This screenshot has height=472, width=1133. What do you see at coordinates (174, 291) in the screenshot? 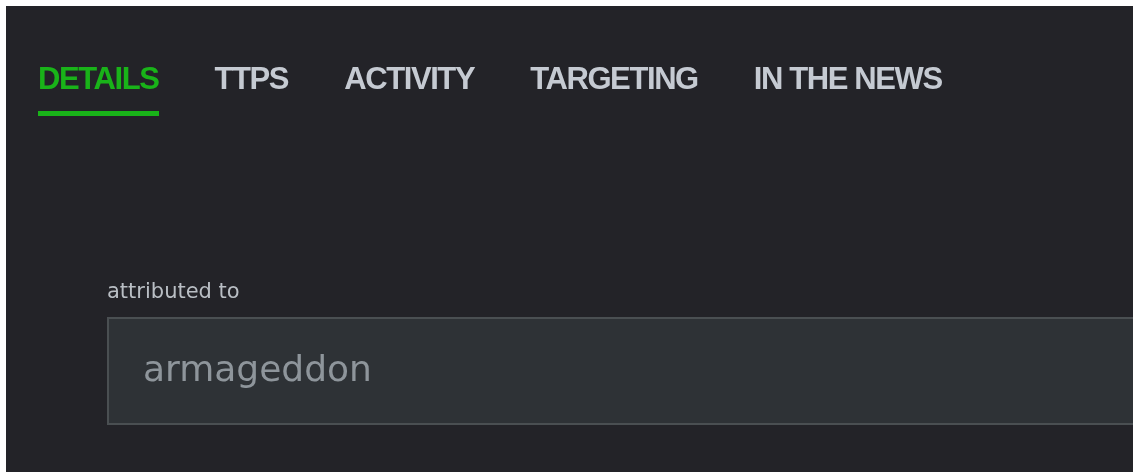
I see `field-label: attributed to` at bounding box center [174, 291].